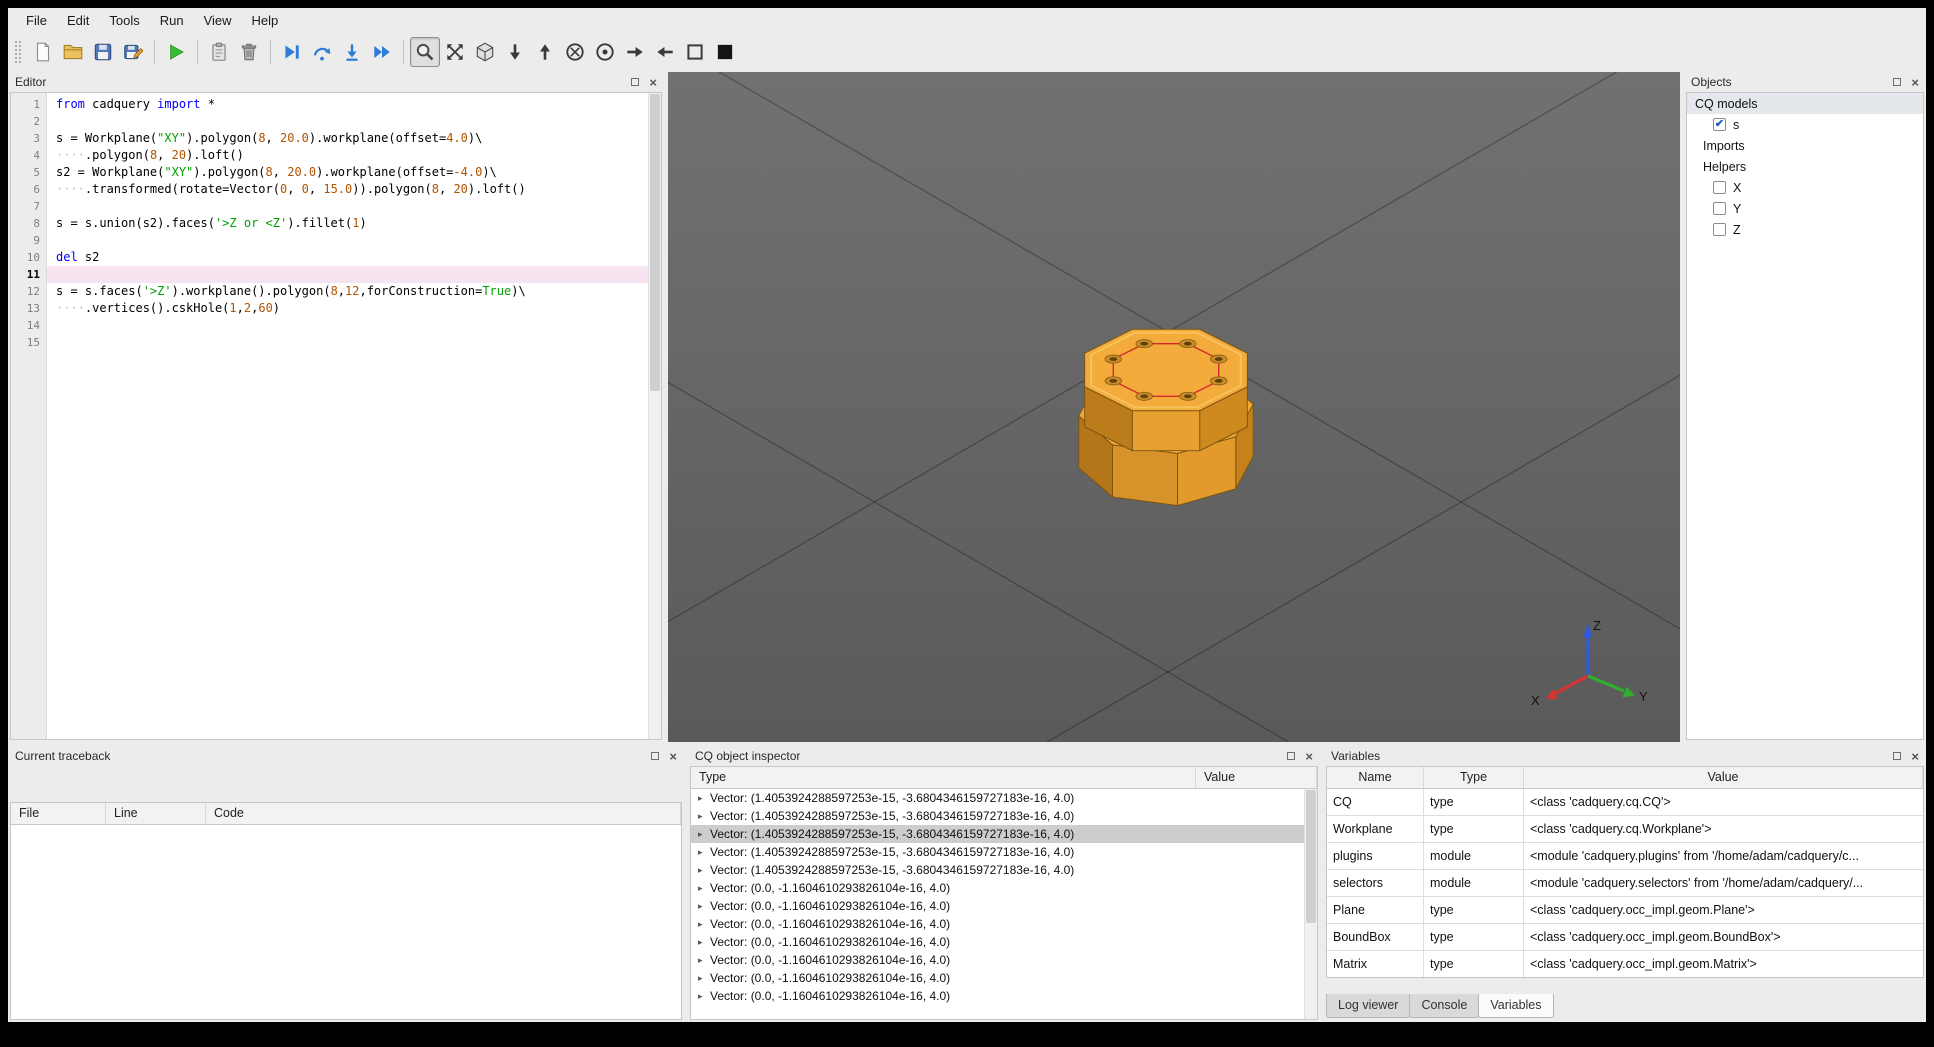  Describe the element at coordinates (329, 104) in the screenshot. I see `code-line: 1 from cadquery import *` at that location.